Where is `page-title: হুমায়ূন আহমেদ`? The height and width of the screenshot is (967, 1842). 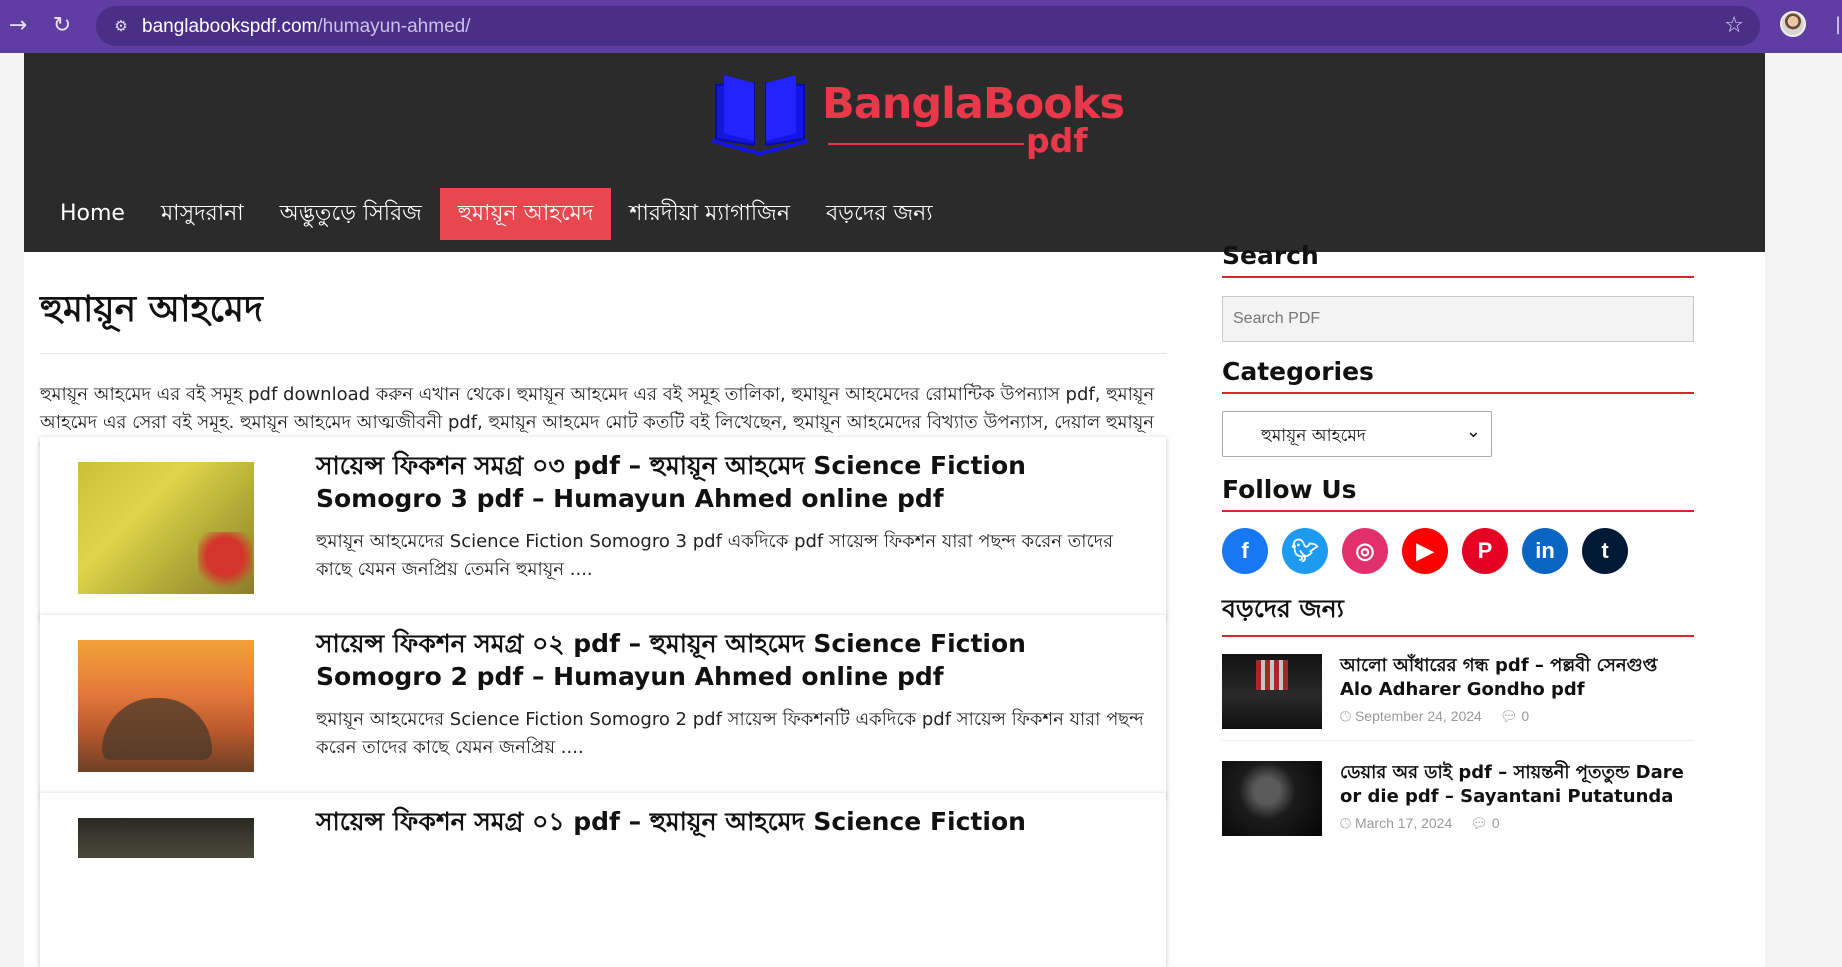
page-title: হুমায়ূন আহমেদ is located at coordinates (151, 309).